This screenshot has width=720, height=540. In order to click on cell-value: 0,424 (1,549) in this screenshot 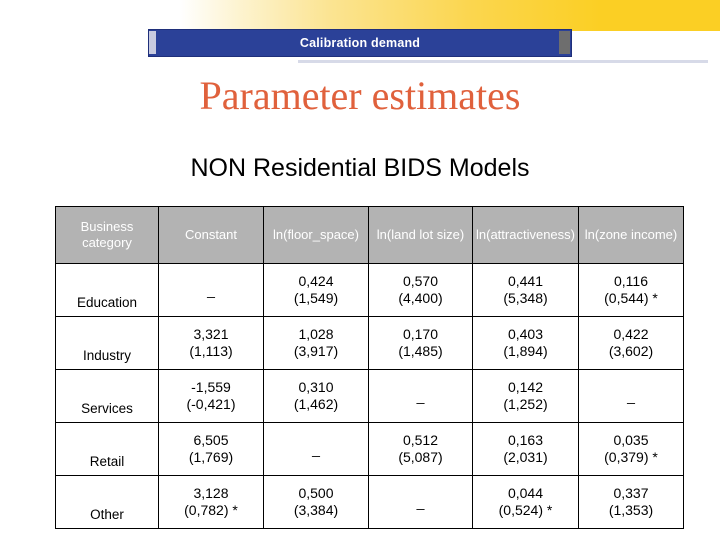, I will do `click(316, 290)`.